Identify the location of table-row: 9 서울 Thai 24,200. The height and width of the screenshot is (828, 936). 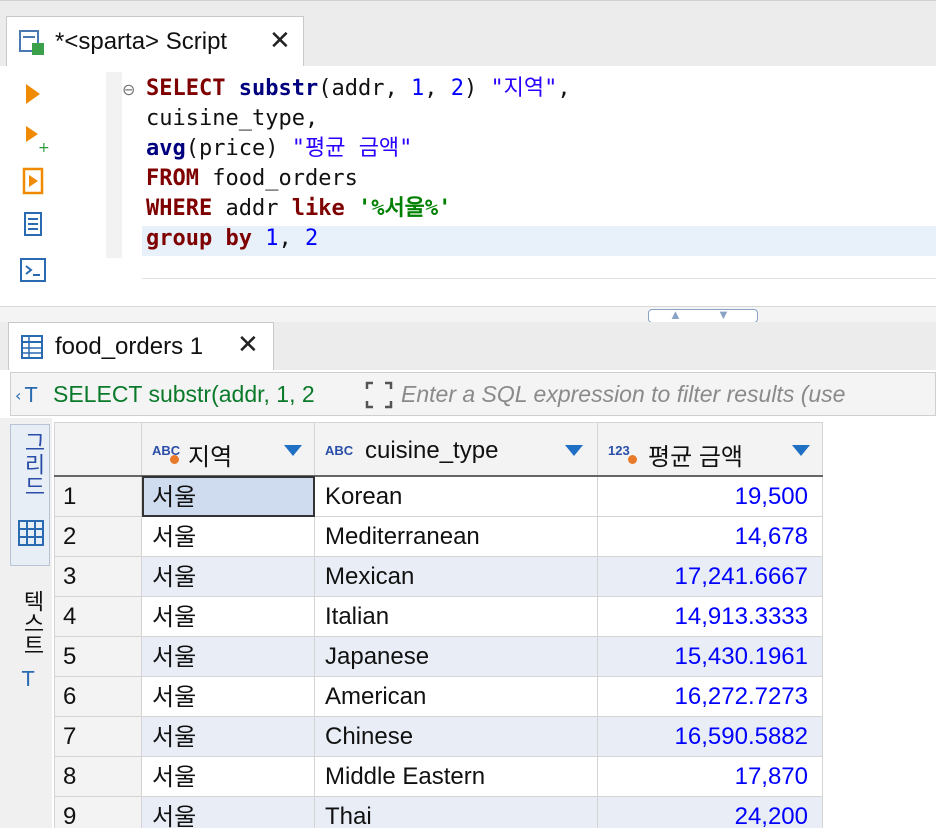
(438, 812).